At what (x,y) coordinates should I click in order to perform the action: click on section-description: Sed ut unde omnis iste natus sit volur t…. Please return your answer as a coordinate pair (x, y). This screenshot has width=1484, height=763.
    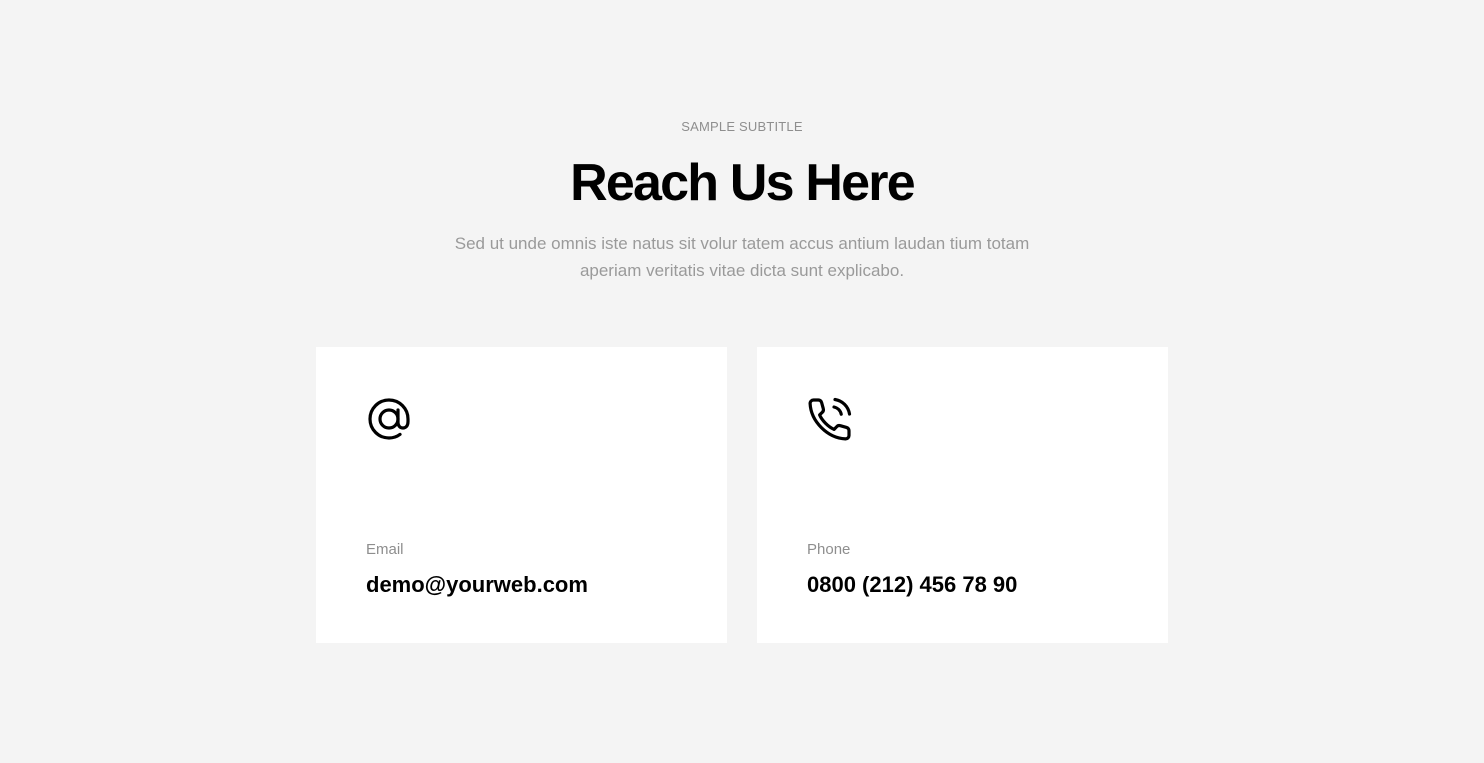
    Looking at the image, I should click on (742, 257).